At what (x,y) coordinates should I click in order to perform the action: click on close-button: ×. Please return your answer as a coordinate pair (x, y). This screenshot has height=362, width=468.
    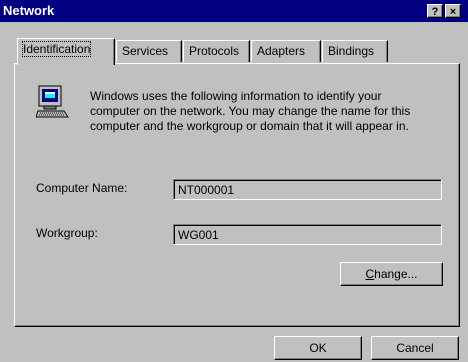
    Looking at the image, I should click on (453, 11).